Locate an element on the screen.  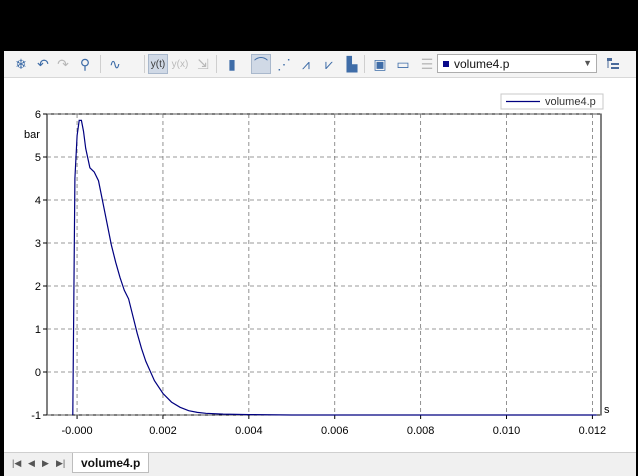
histogram-icon: ▙ is located at coordinates (352, 63).